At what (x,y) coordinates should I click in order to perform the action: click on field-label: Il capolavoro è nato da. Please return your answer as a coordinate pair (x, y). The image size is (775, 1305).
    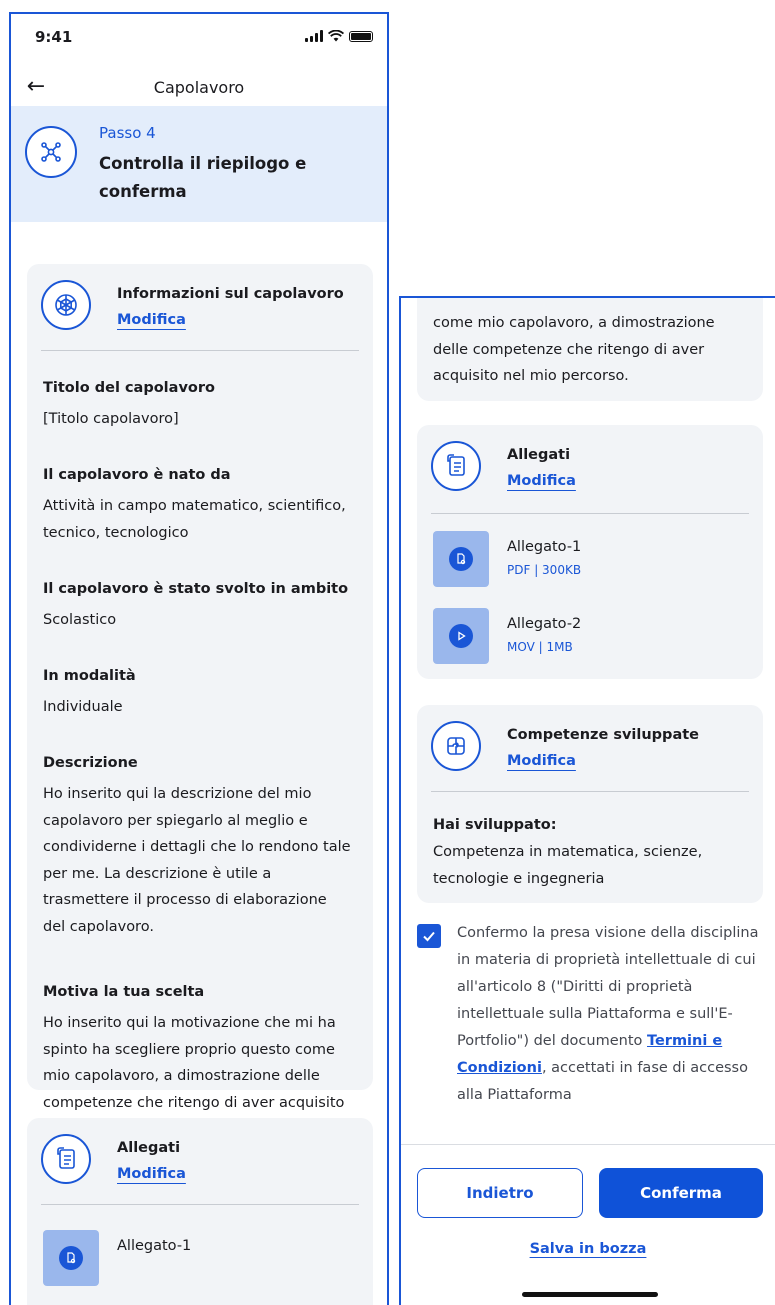
    Looking at the image, I should click on (137, 475).